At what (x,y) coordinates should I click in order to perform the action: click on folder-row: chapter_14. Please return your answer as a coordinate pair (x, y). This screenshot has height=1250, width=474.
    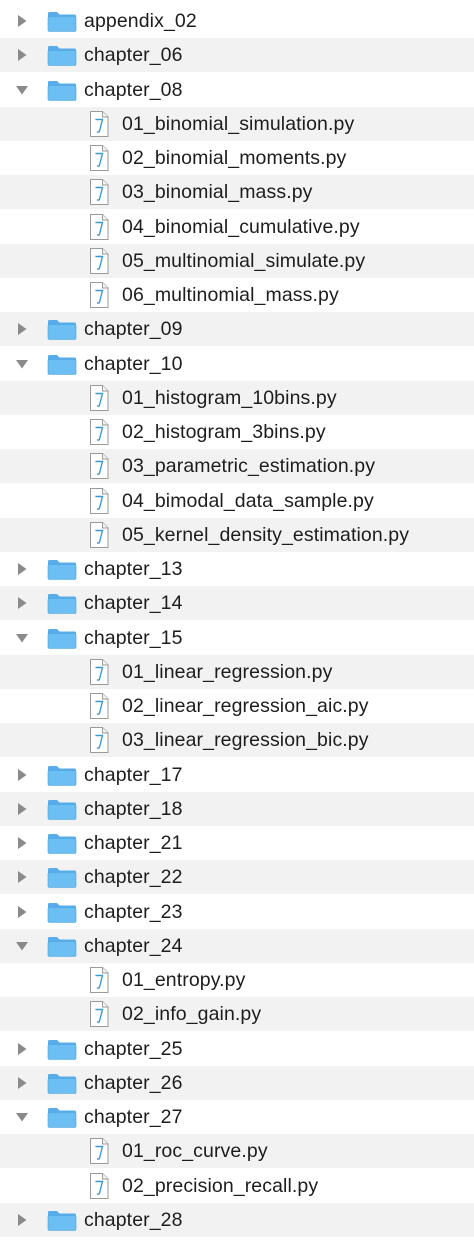
    Looking at the image, I should click on (237, 603).